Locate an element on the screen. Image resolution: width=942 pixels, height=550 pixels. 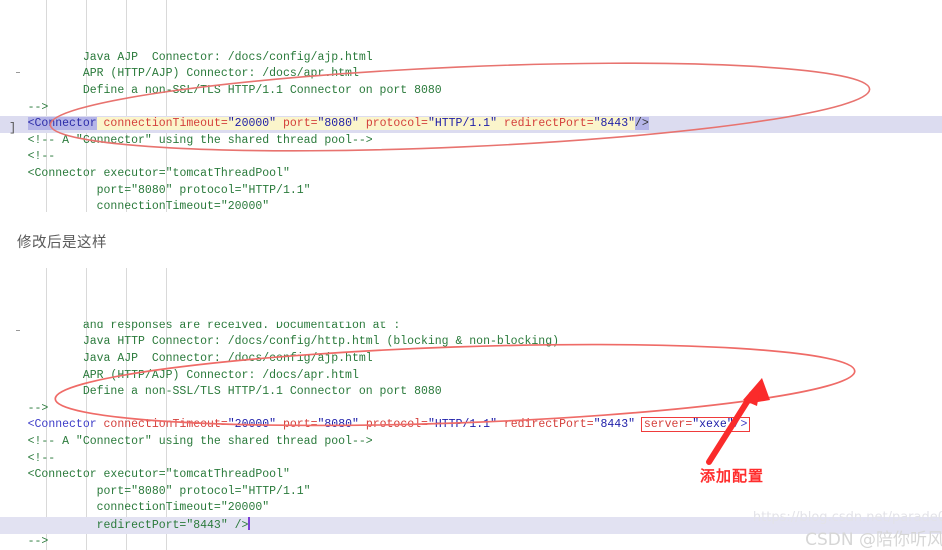
code-token: port="8080" protocol="HTTP/1.1" is located at coordinates (155, 190).